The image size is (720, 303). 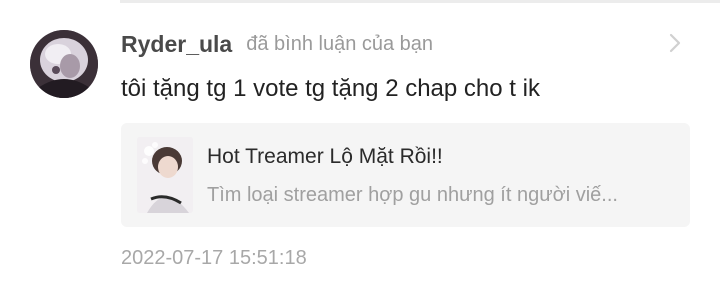 What do you see at coordinates (214, 258) in the screenshot?
I see `timestamp: 2022-07-17 15:51:18` at bounding box center [214, 258].